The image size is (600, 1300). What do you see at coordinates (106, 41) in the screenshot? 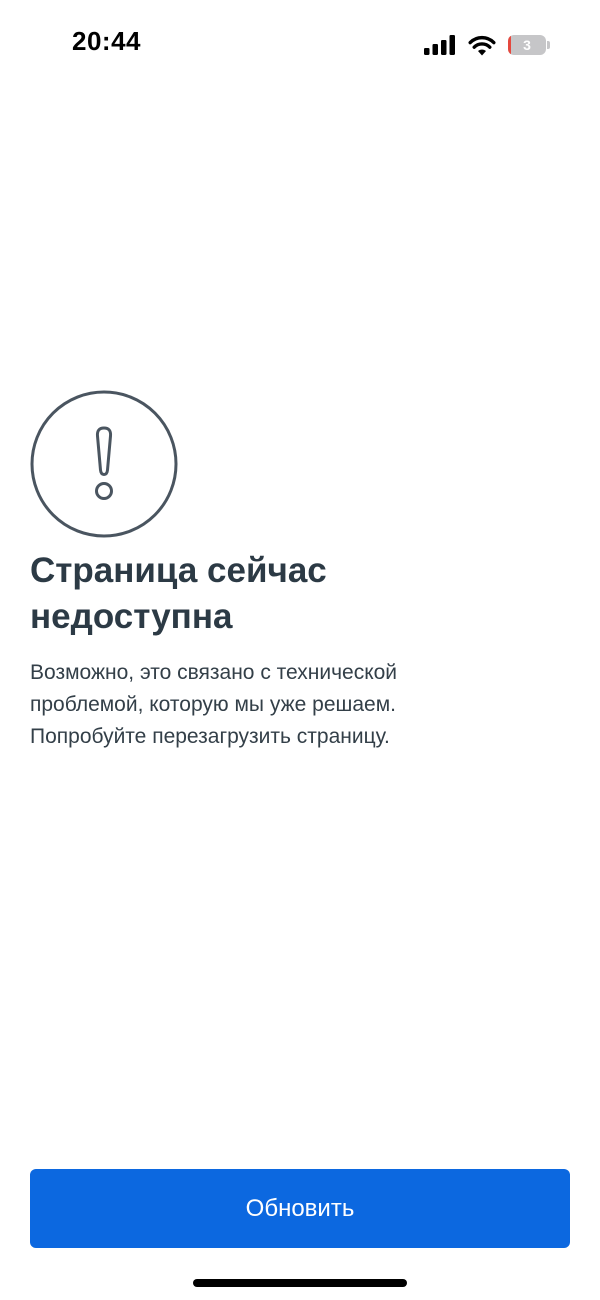
I see `status-time: 20:44` at bounding box center [106, 41].